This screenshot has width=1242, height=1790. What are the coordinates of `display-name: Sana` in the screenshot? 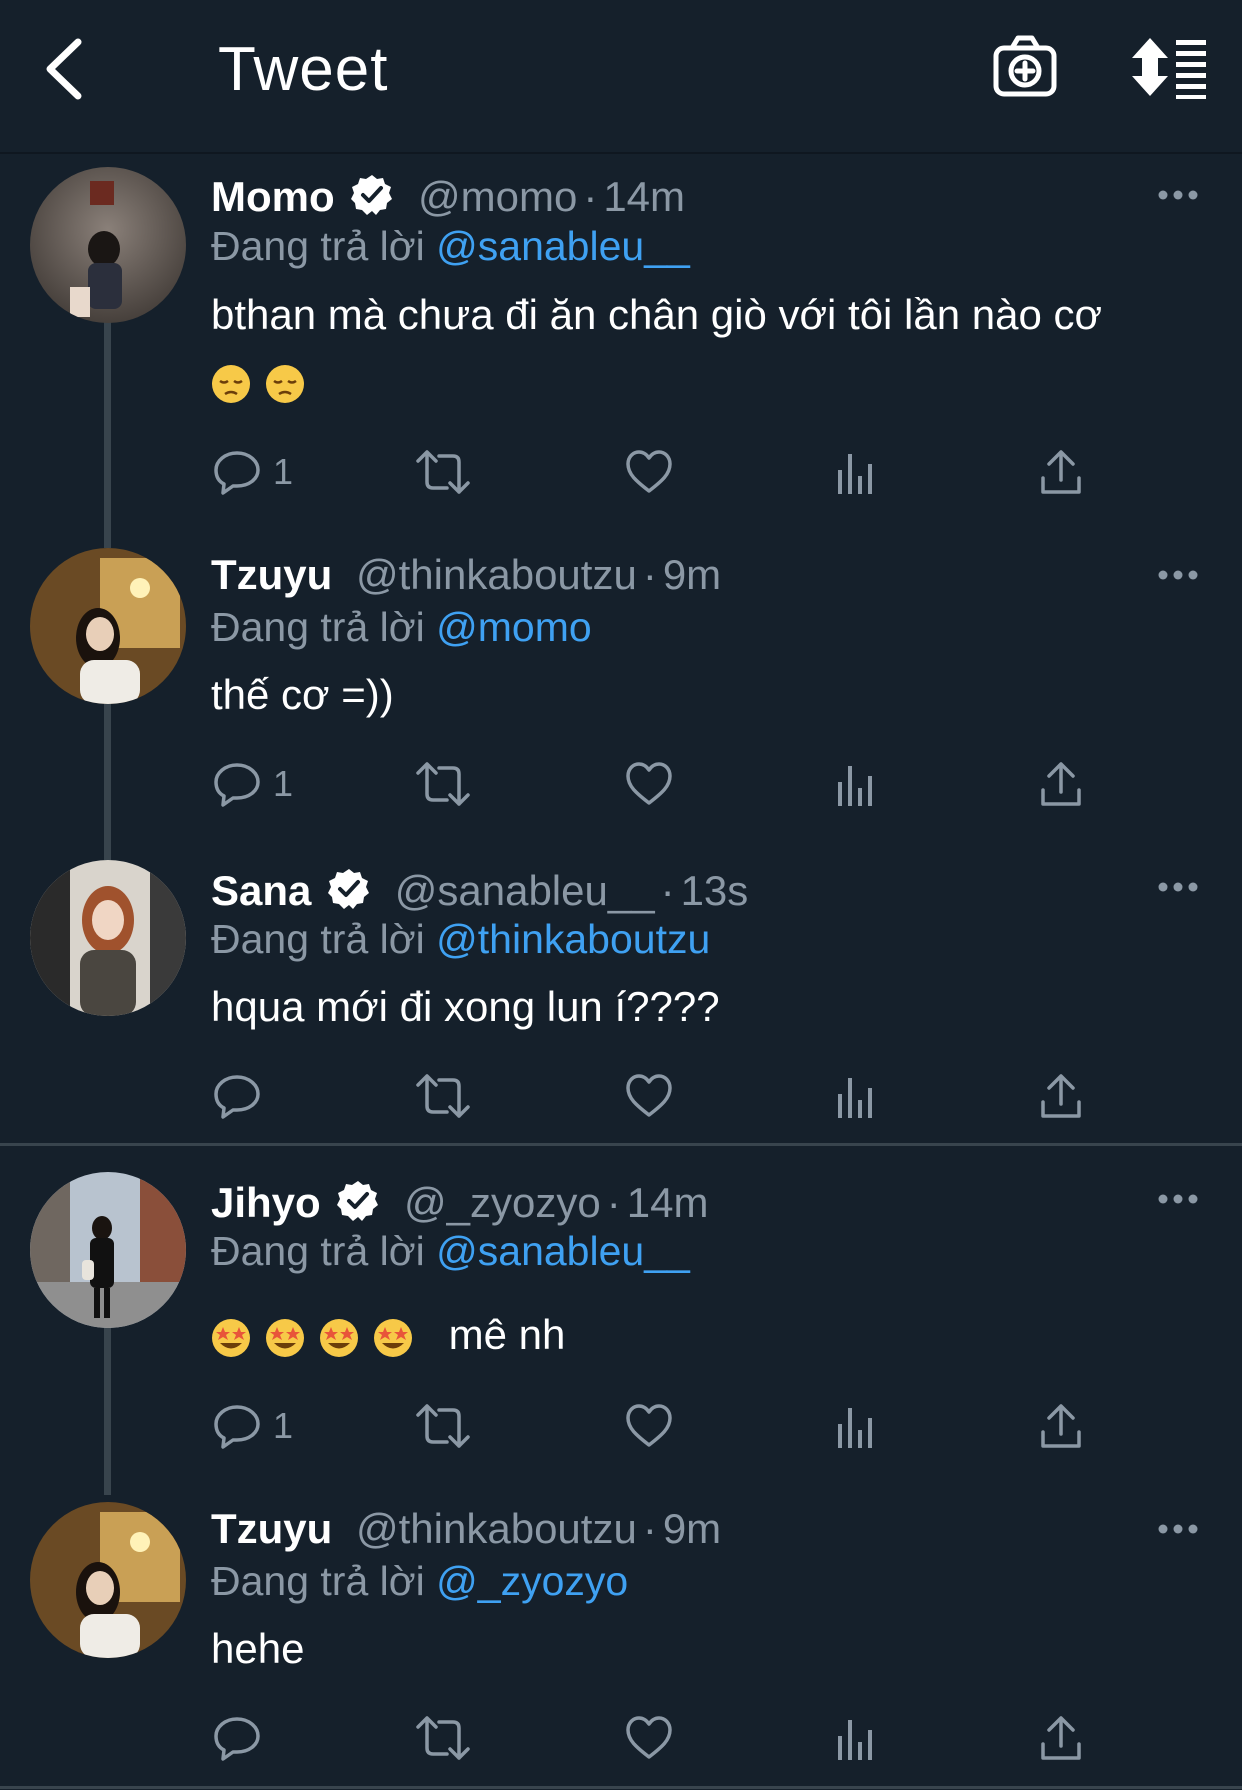 It's located at (261, 890).